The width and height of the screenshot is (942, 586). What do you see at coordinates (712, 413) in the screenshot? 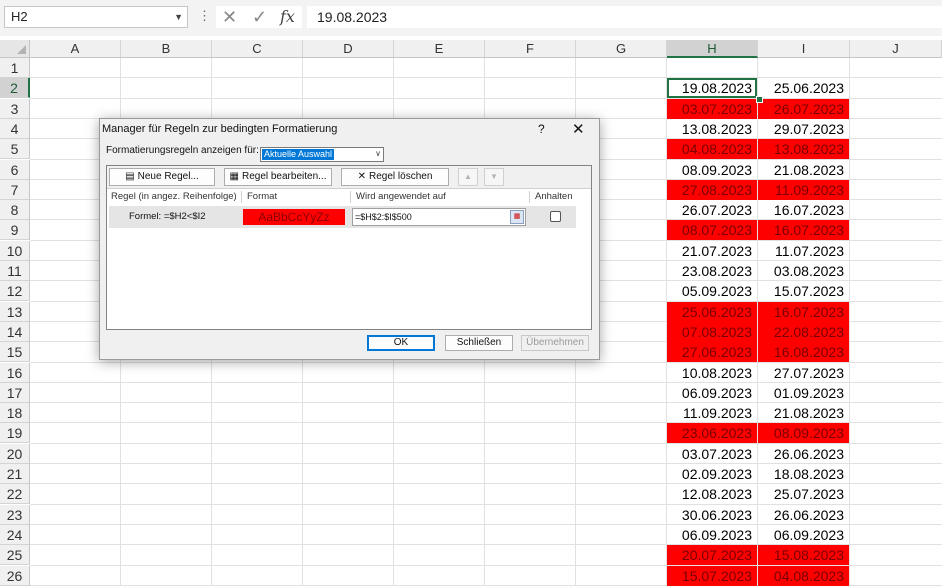
I see `cell-h18: 11.09.2023` at bounding box center [712, 413].